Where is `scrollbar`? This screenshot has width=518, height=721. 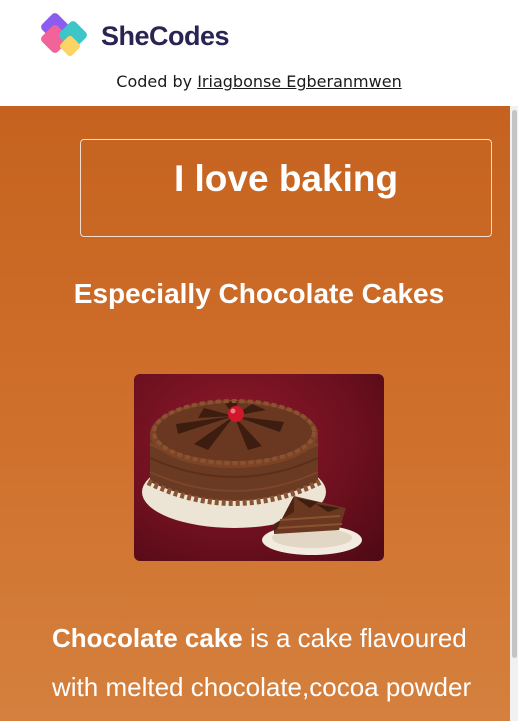 scrollbar is located at coordinates (514, 413).